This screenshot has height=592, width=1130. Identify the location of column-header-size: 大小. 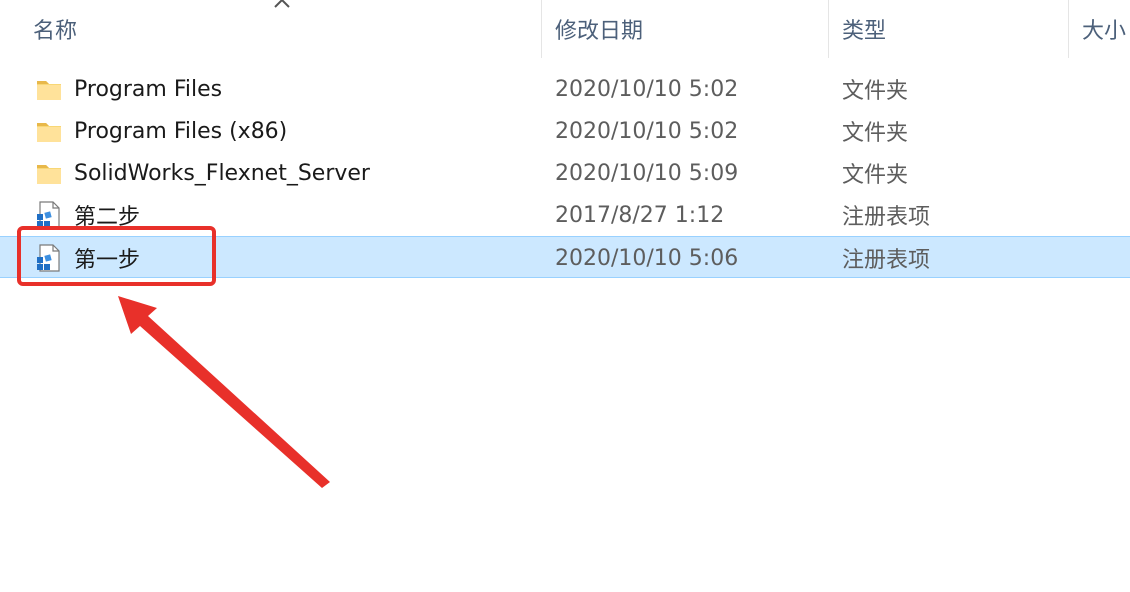
(1104, 29).